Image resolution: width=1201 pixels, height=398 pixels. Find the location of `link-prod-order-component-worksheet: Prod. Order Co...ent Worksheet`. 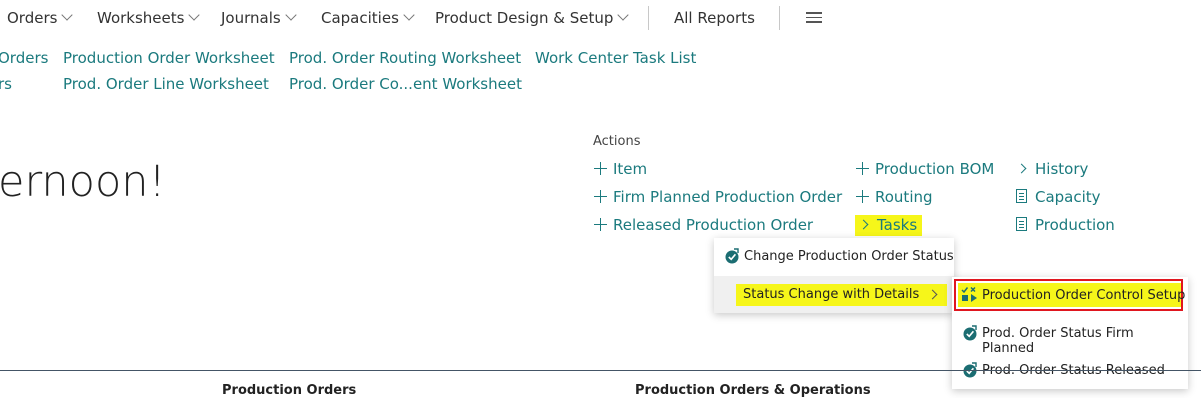

link-prod-order-component-worksheet: Prod. Order Co...ent Worksheet is located at coordinates (405, 84).